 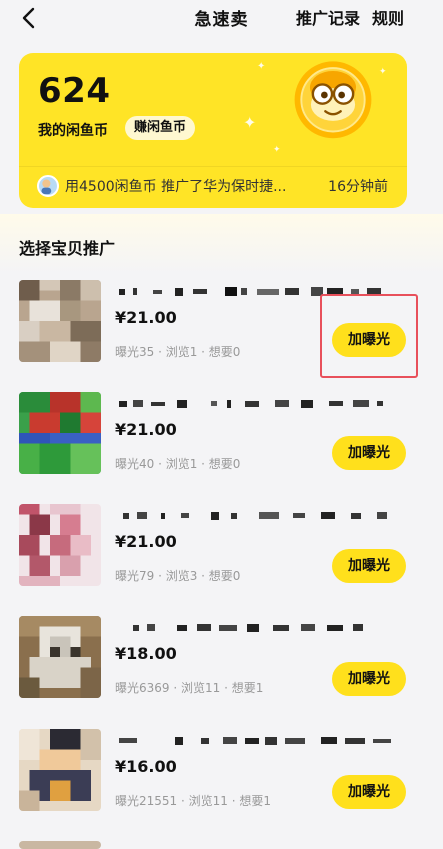 What do you see at coordinates (221, 447) in the screenshot?
I see `list-item: ¥21.00 曝光40 · 浏览1 · 想要0 加曝光` at bounding box center [221, 447].